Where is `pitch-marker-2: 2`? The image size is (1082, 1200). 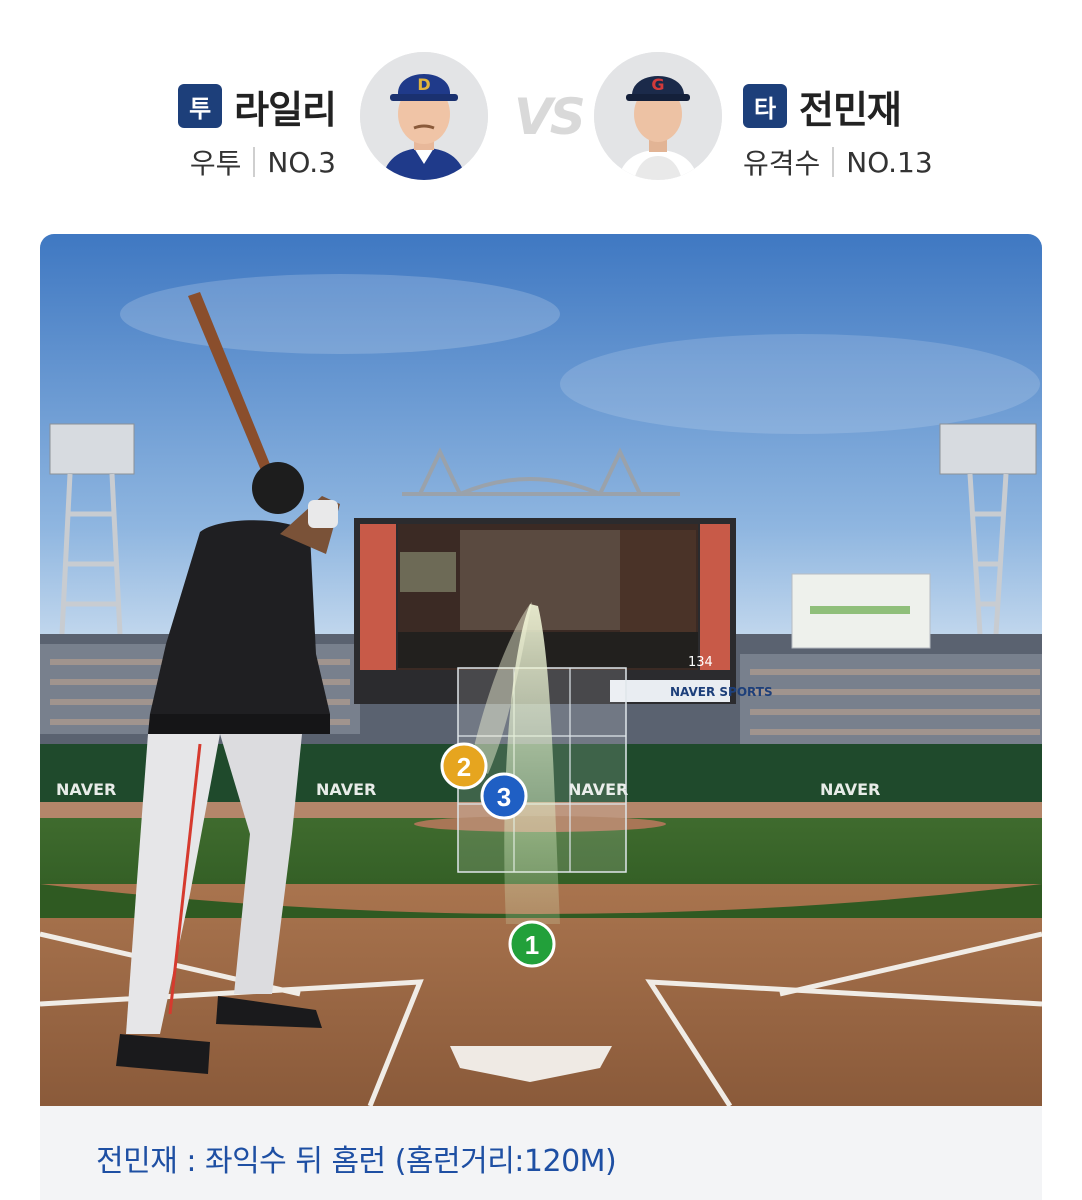
pitch-marker-2: 2 is located at coordinates (464, 766).